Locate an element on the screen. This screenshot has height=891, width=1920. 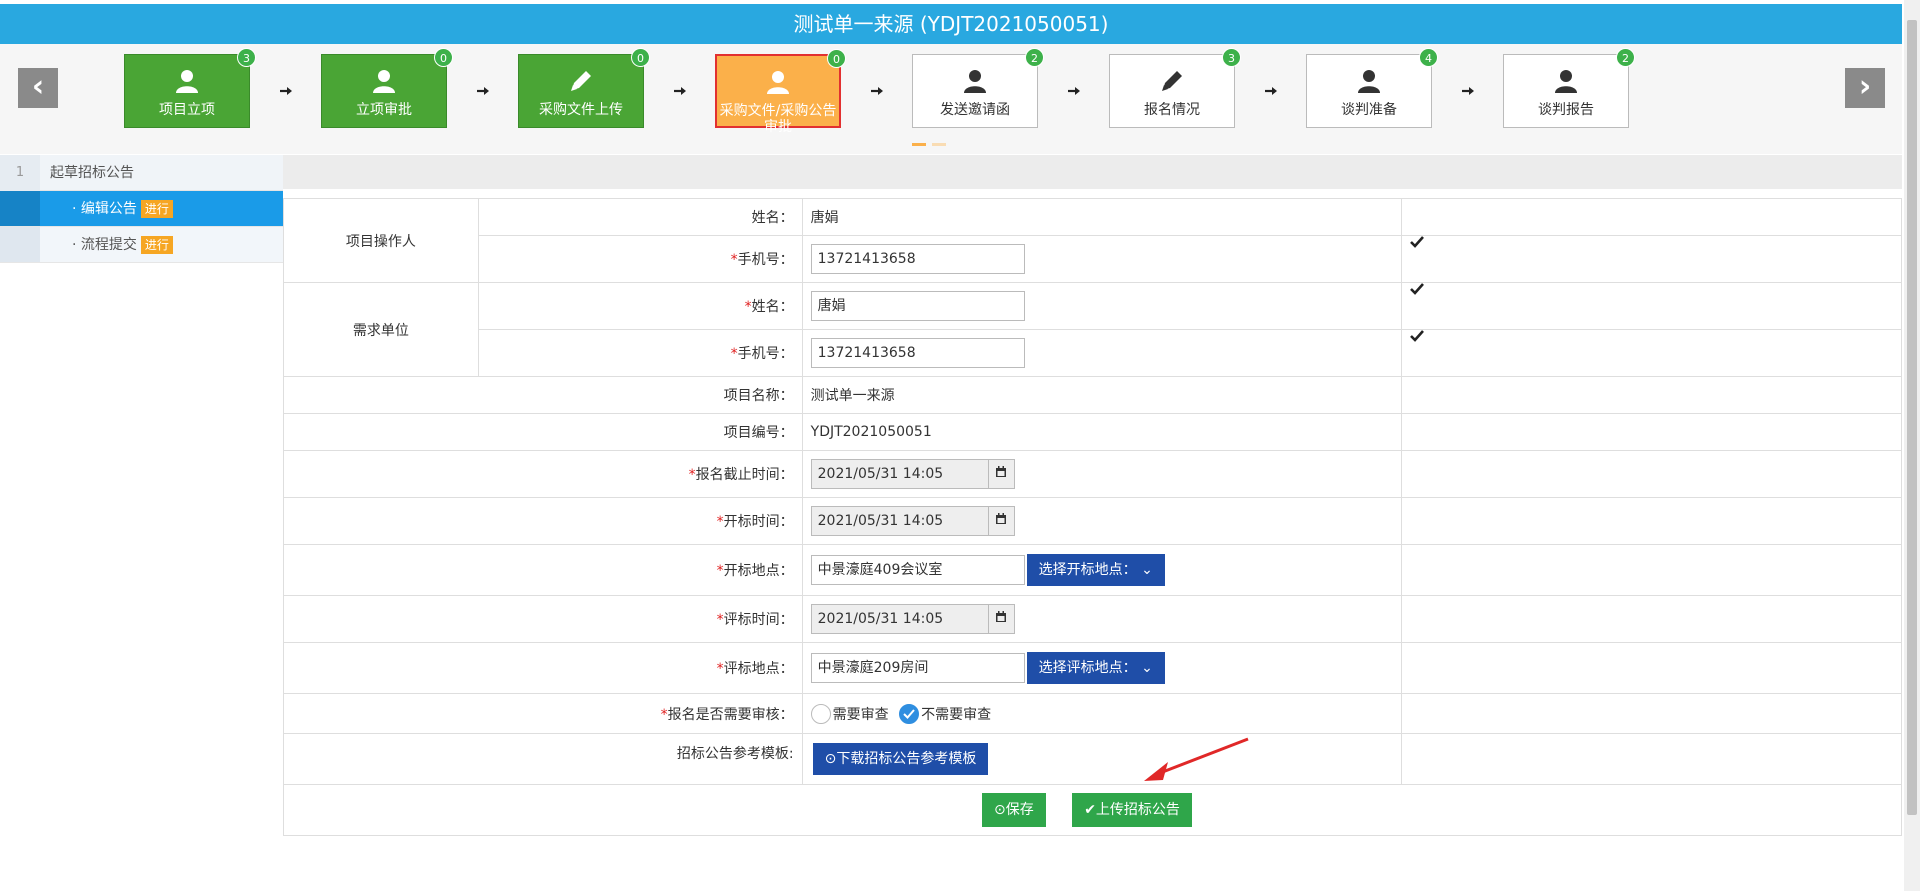
sidebar-item-label: · 编辑公告 is located at coordinates (104, 209).